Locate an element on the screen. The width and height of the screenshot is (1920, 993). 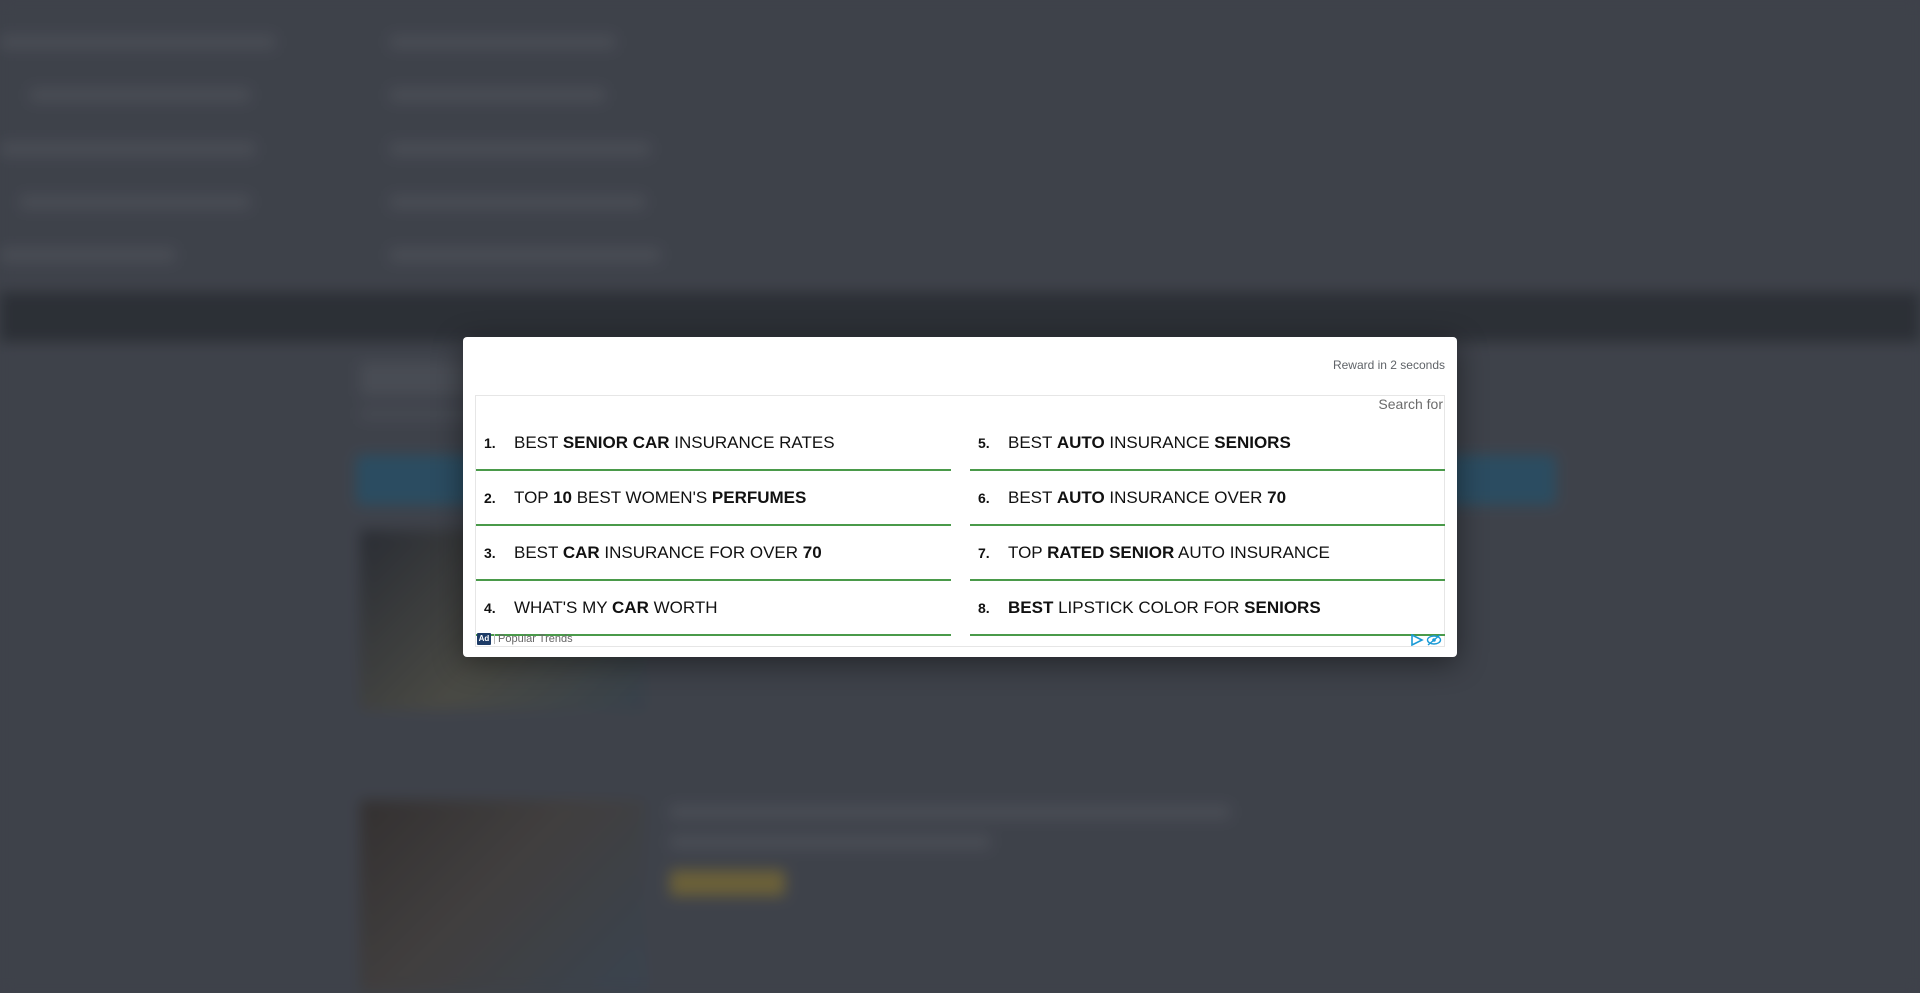
keyword-text: LIPSTICK COLOR FOR is located at coordinates (1149, 607).